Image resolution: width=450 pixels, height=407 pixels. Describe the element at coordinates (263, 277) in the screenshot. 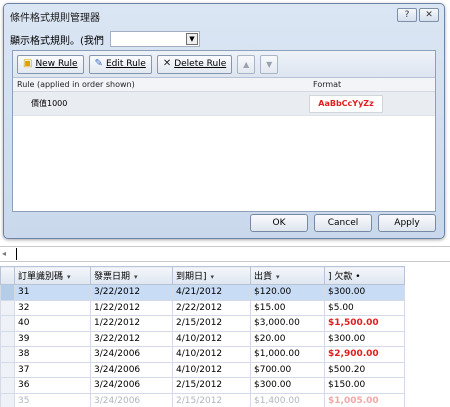

I see `column-header-label: 出貨` at that location.